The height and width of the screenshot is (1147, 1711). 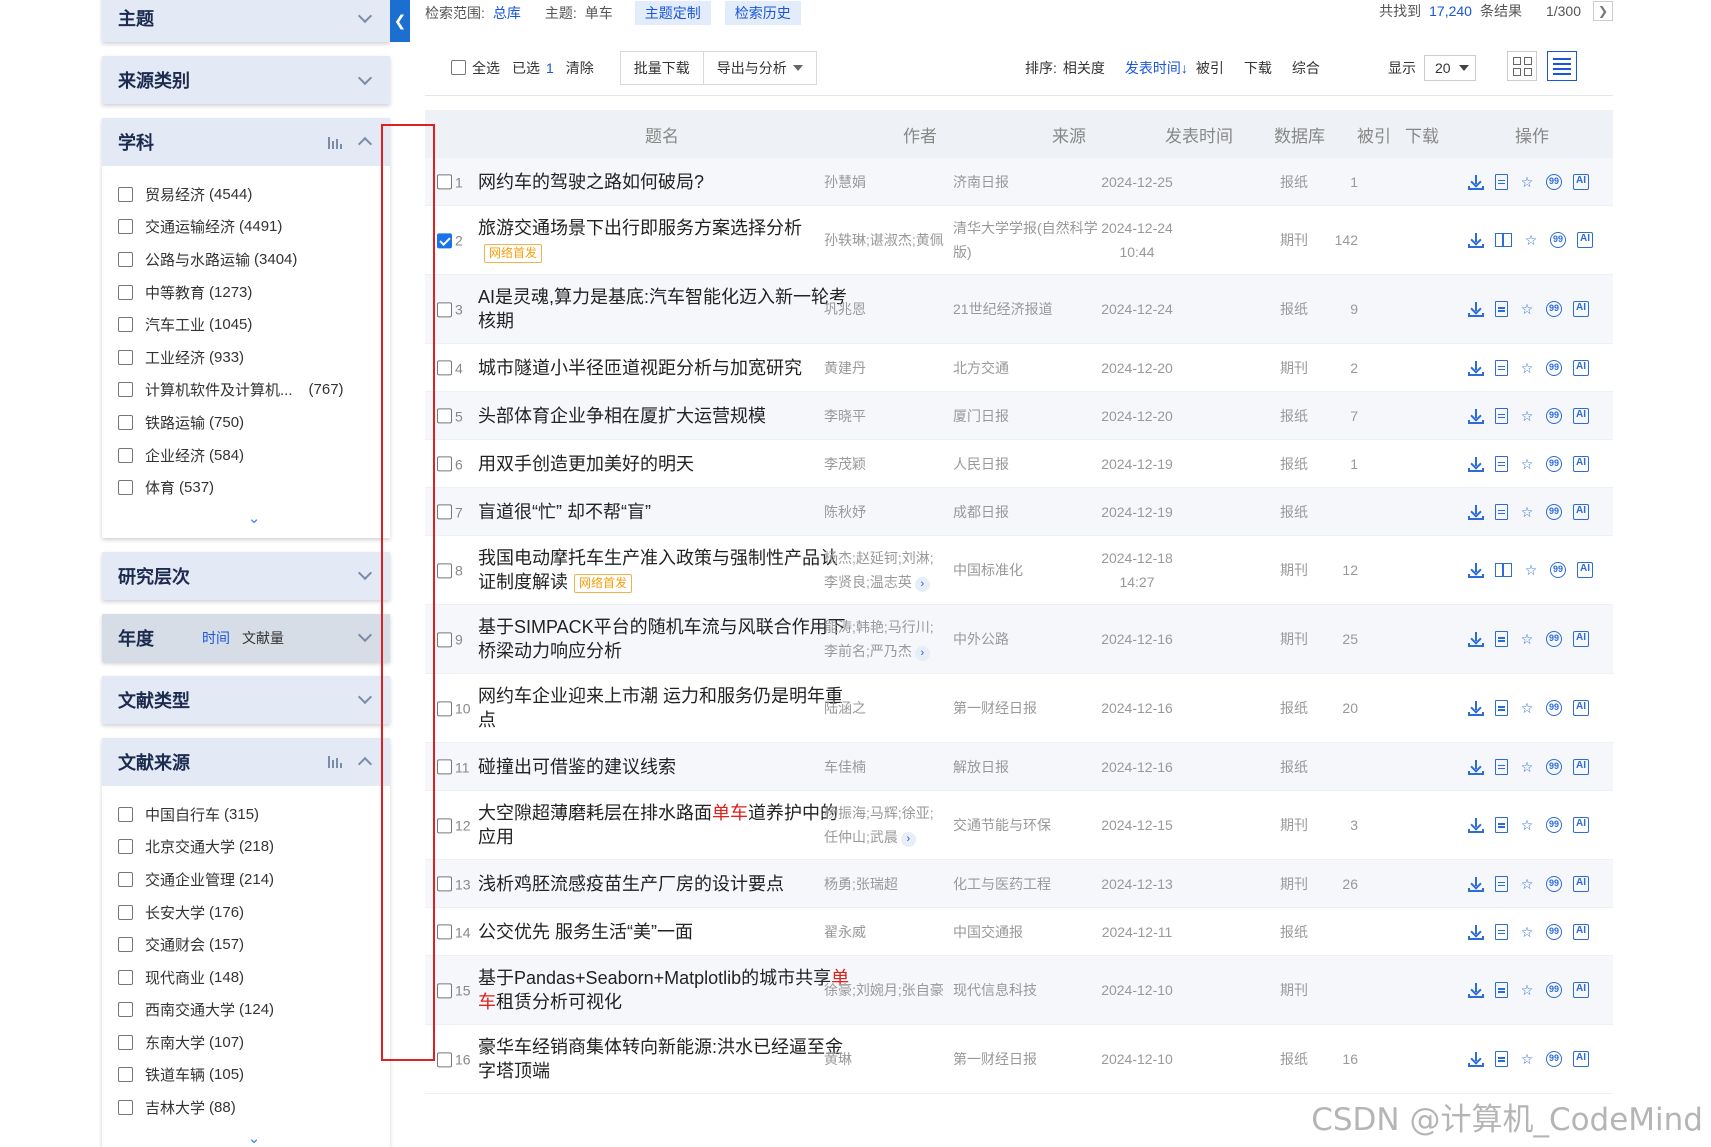 I want to click on result-cited: 1, so click(x=1338, y=464).